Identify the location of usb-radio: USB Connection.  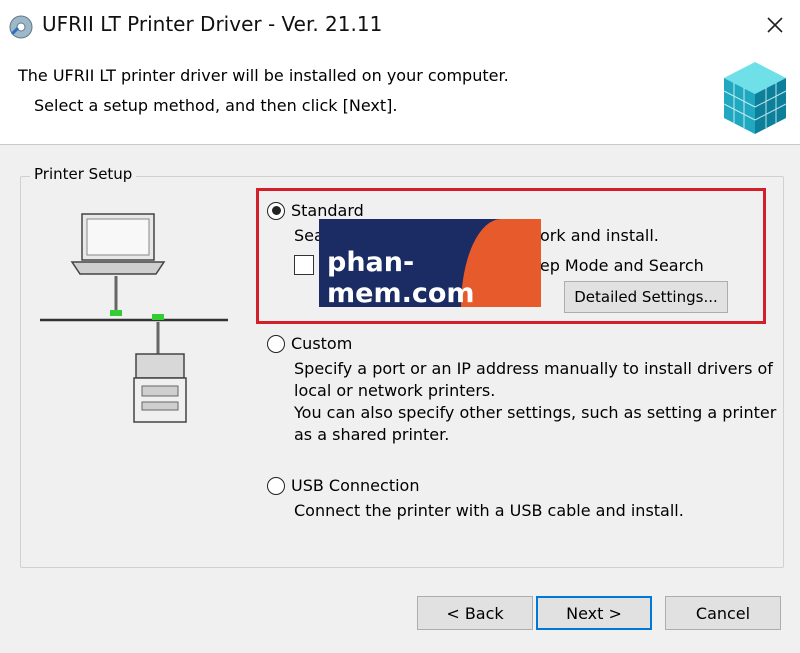
(343, 485).